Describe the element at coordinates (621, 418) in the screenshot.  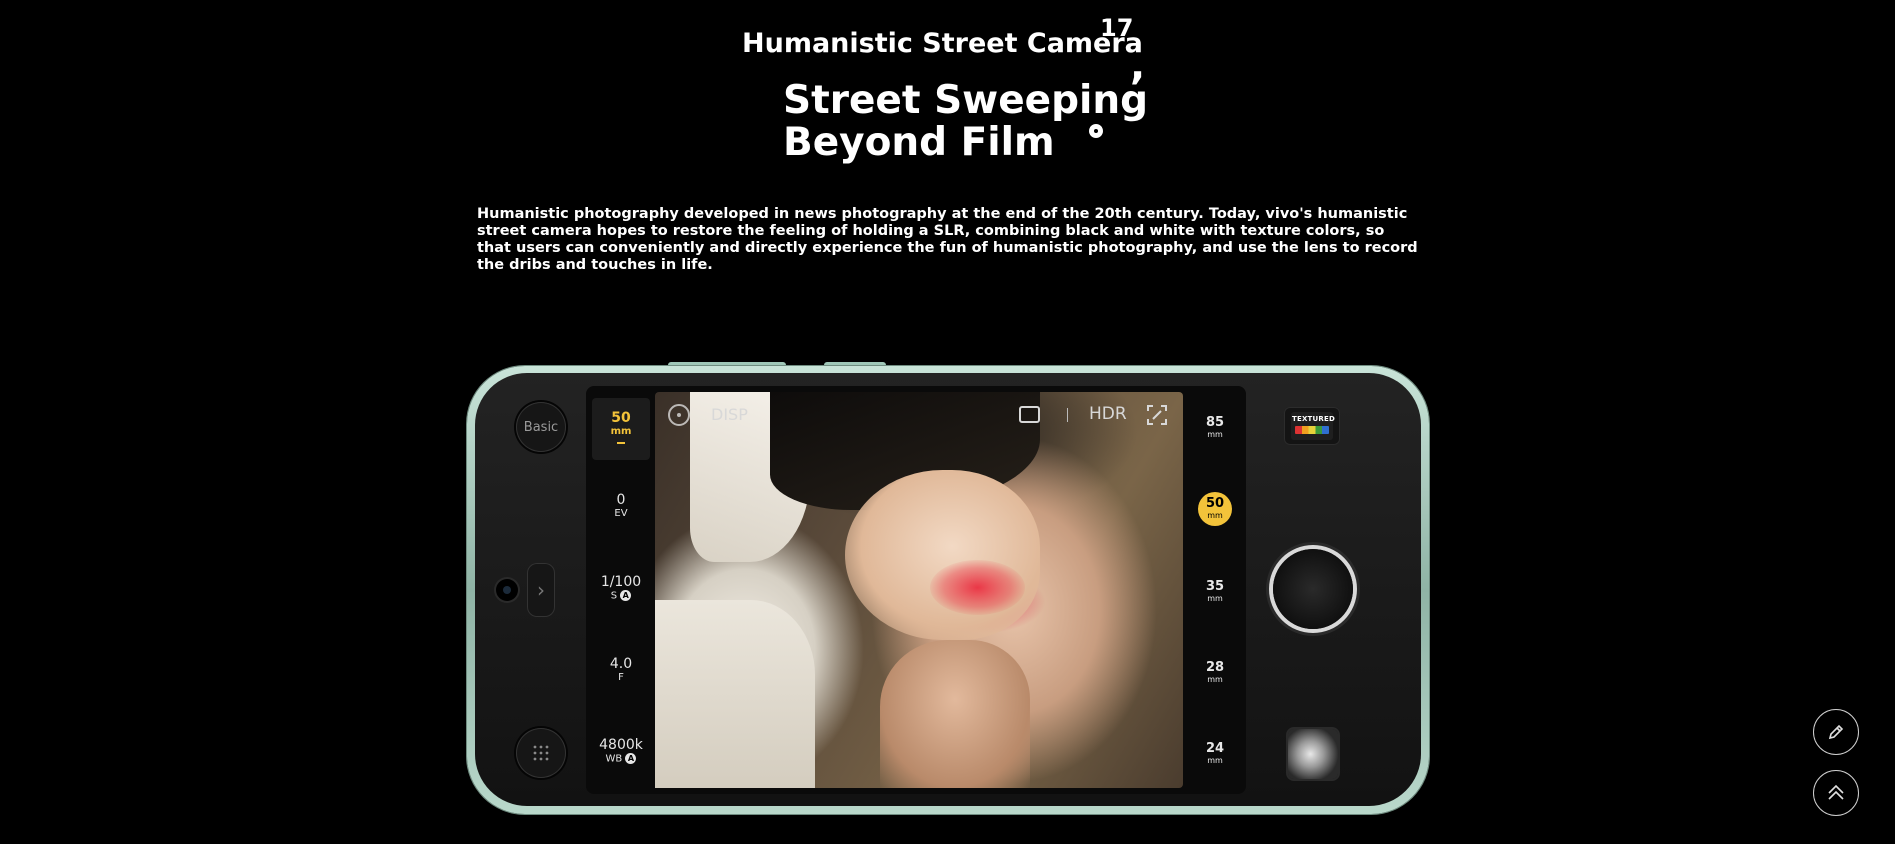
I see `setting-value: 50` at that location.